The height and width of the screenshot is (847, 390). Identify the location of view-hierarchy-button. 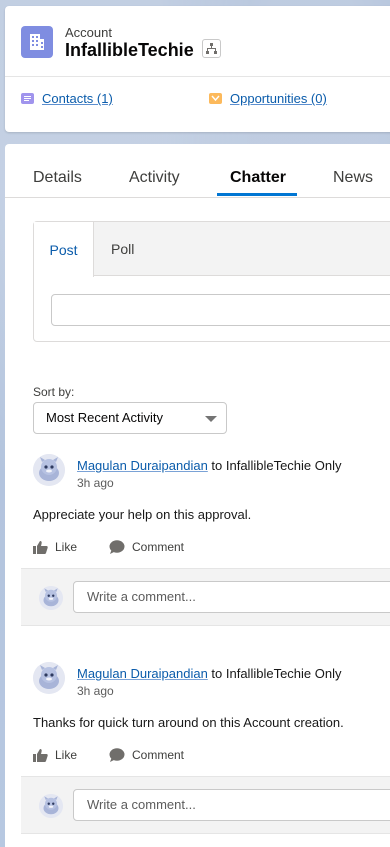
(211, 48).